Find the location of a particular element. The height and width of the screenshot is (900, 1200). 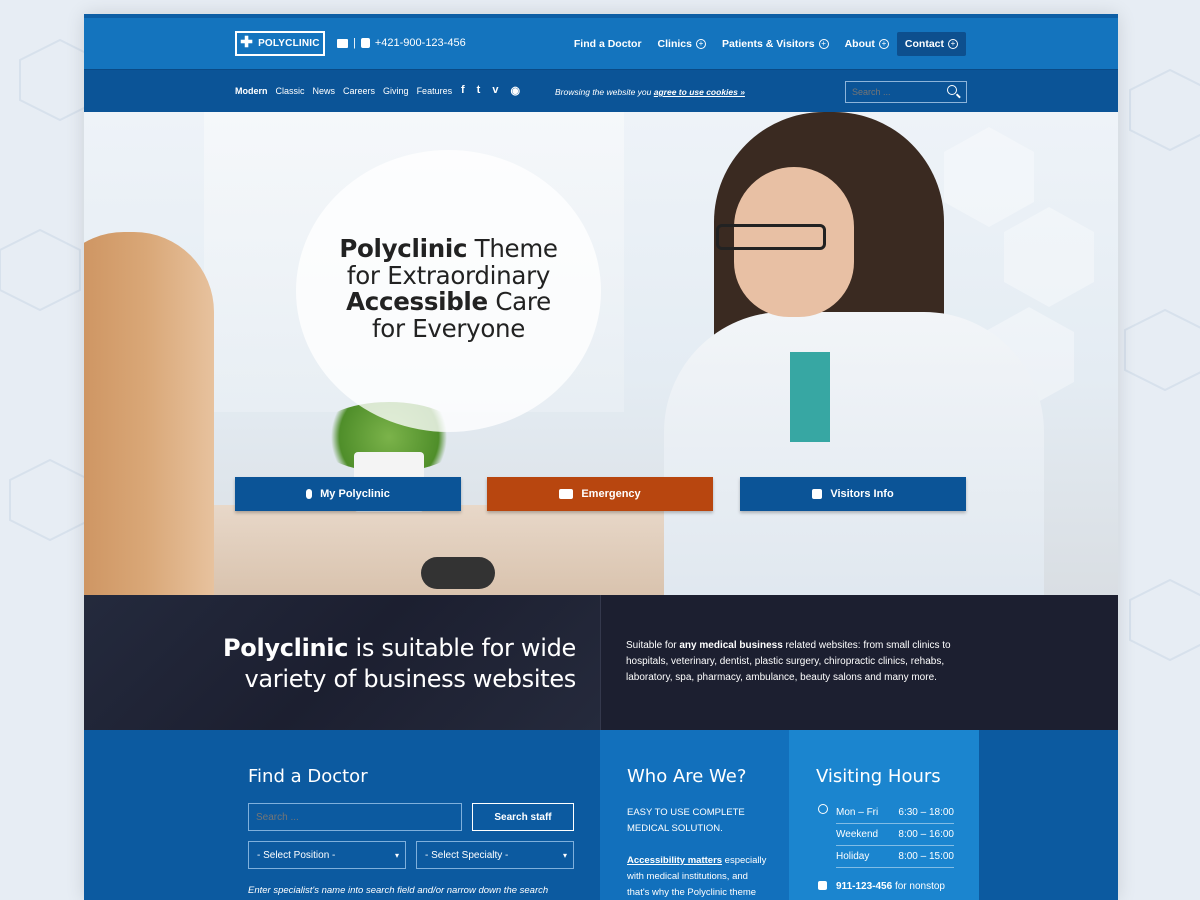

nav-item-clinics: Clinics + is located at coordinates (682, 44).